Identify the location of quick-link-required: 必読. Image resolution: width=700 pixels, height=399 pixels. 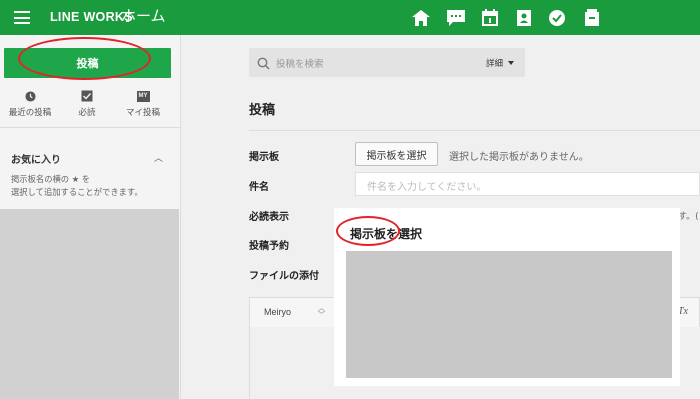
(87, 103).